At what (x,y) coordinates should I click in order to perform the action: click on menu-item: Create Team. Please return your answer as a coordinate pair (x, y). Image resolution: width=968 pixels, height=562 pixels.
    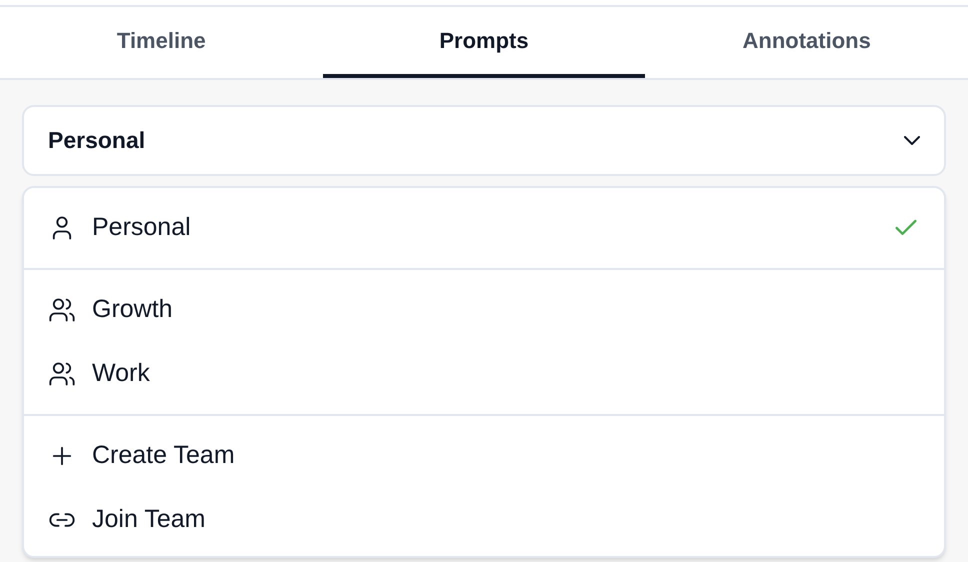
    Looking at the image, I should click on (484, 456).